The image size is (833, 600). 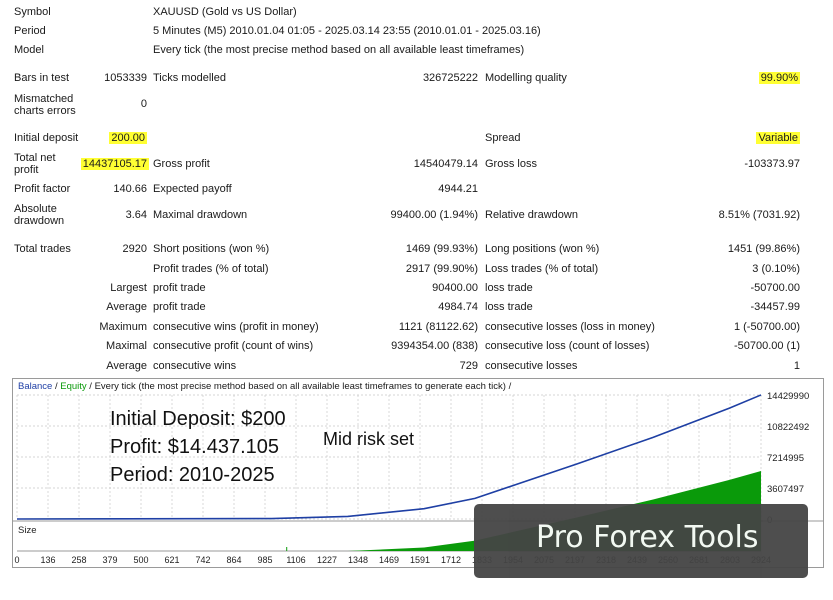 I want to click on mismatched-label: Mismatched charts errors, so click(x=45, y=105).